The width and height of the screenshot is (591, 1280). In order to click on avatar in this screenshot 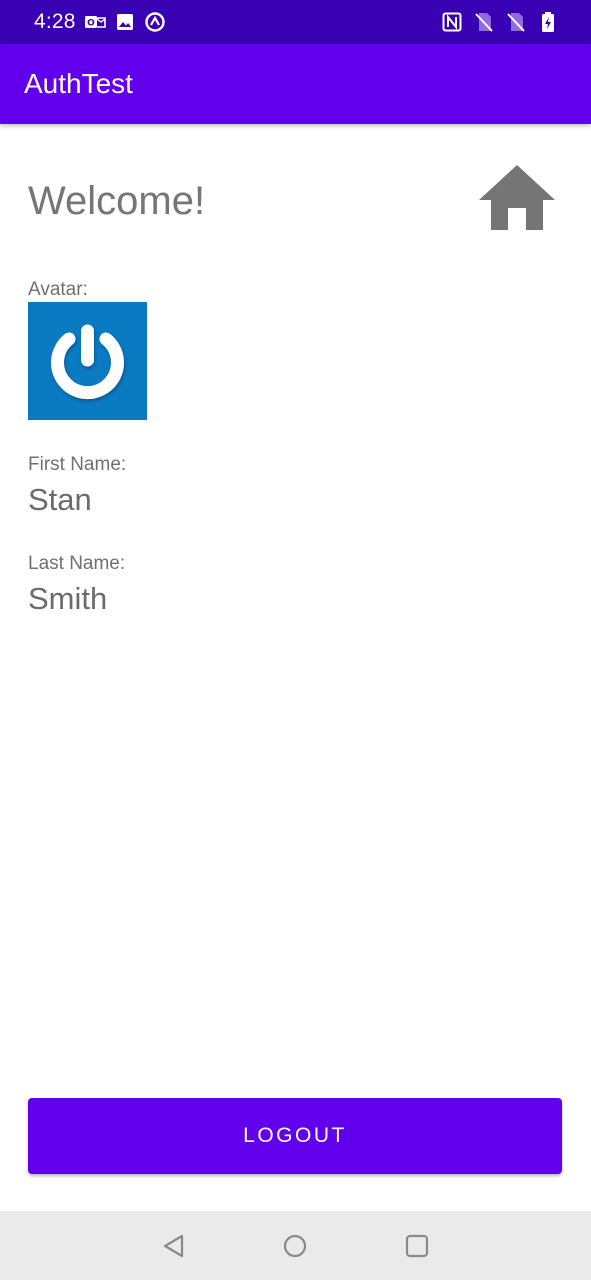, I will do `click(87, 361)`.